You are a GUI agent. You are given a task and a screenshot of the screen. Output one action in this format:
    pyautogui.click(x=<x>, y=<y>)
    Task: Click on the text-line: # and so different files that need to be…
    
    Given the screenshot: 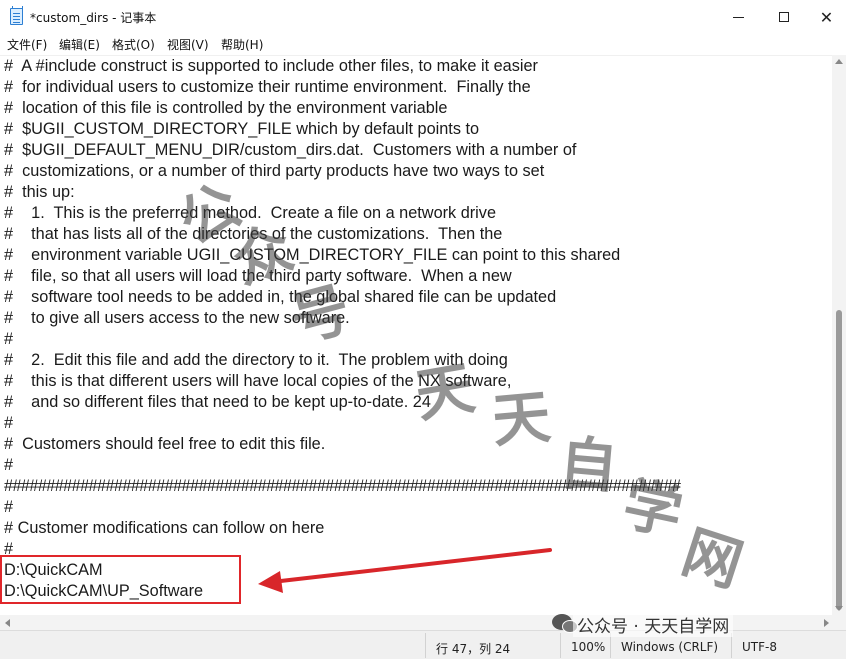 What is the action you would take?
    pyautogui.click(x=217, y=402)
    